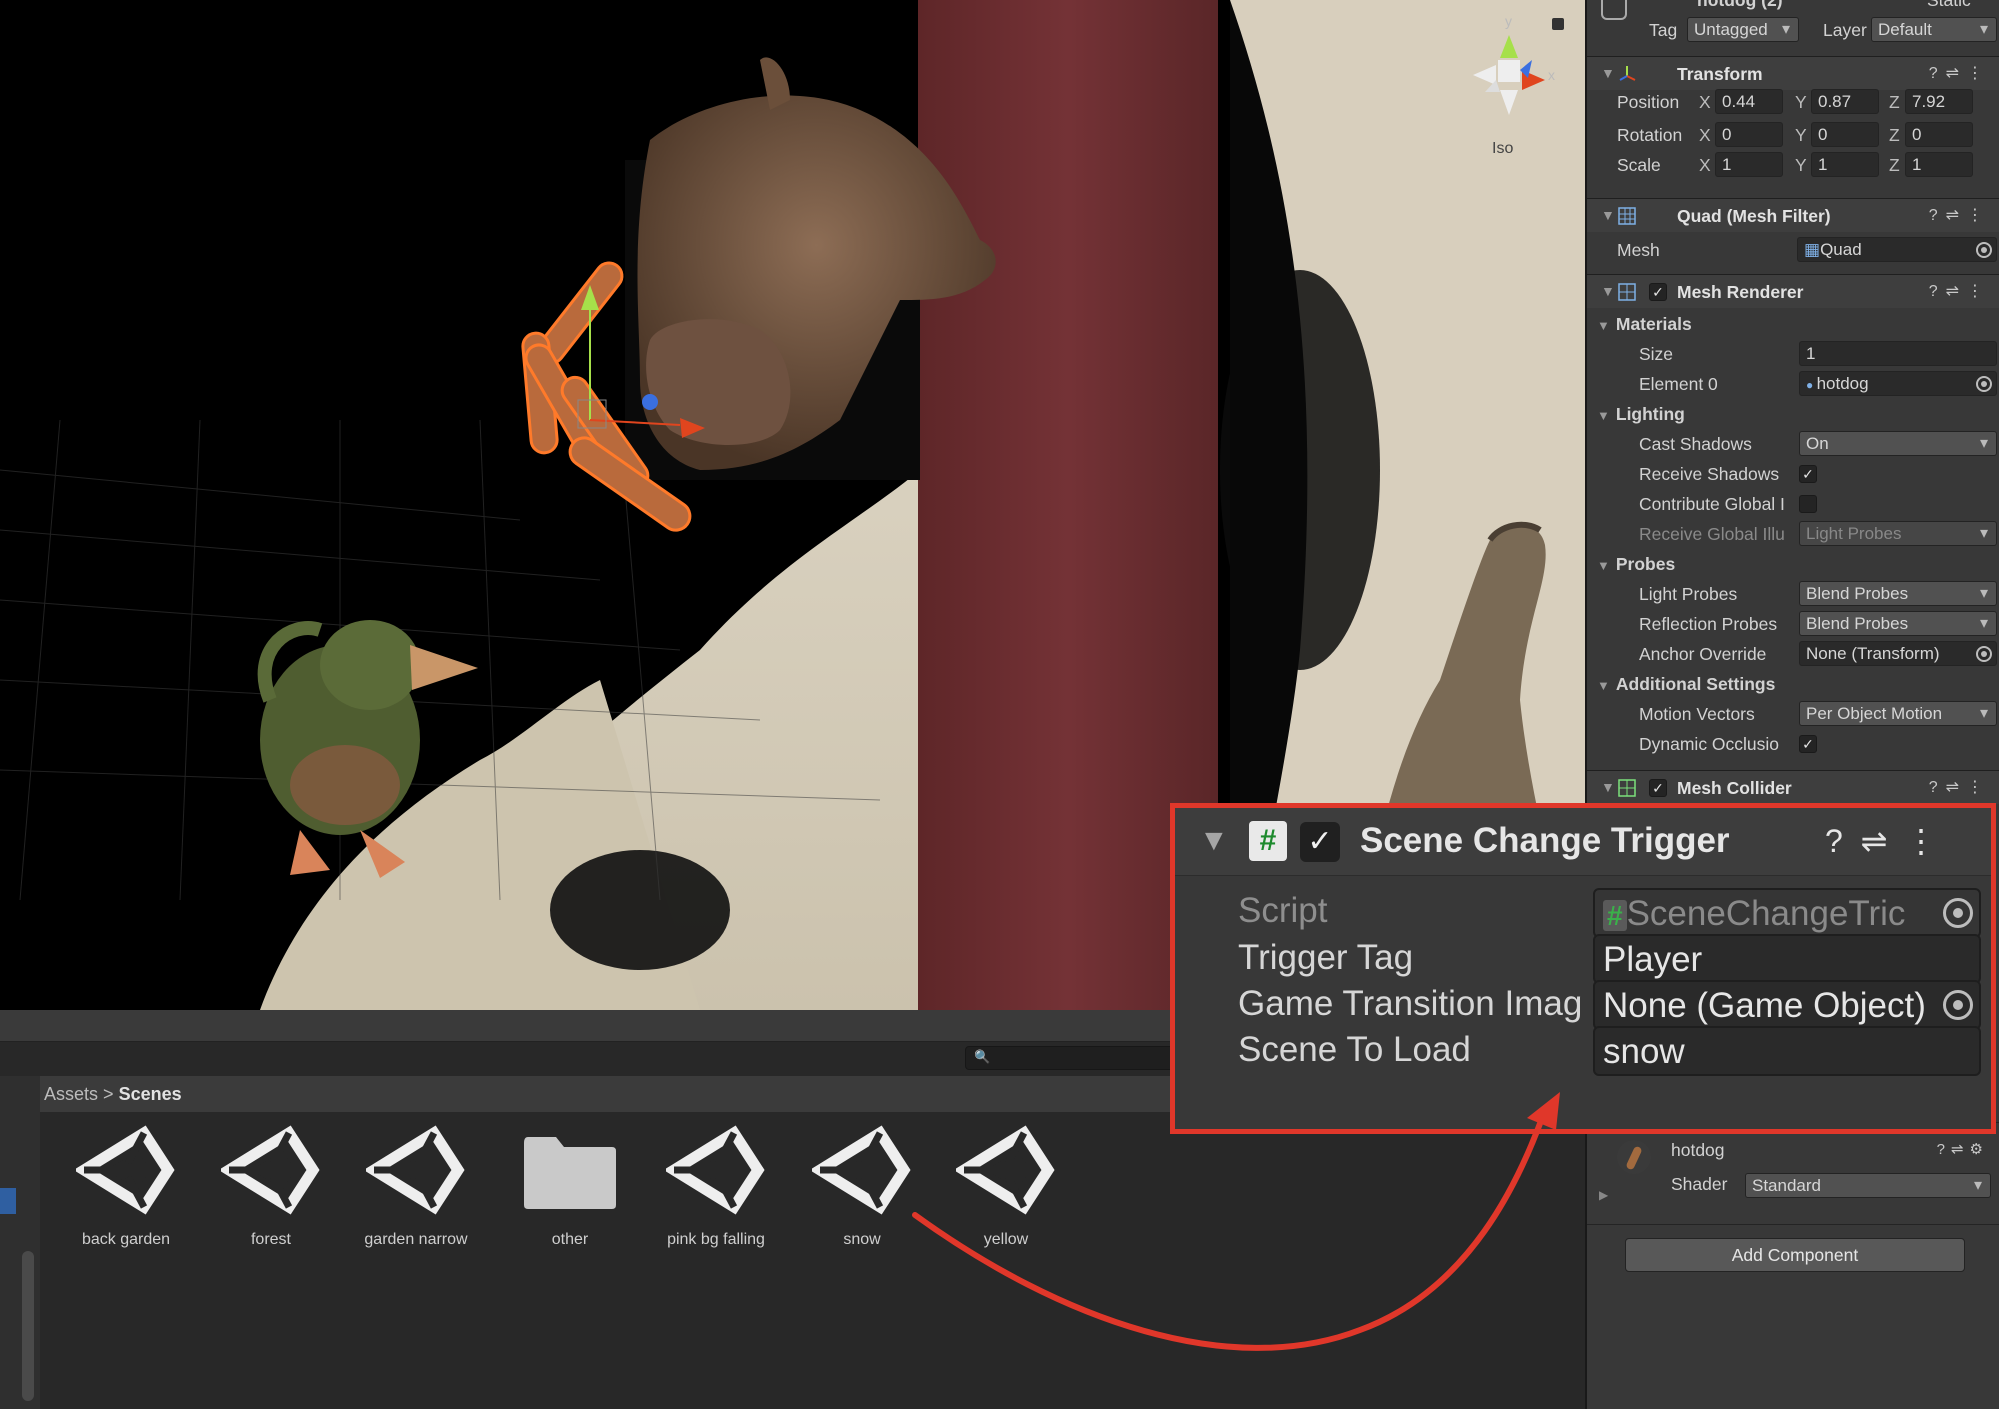 This screenshot has height=1409, width=1999. I want to click on position-x-input: 0.44, so click(1749, 101).